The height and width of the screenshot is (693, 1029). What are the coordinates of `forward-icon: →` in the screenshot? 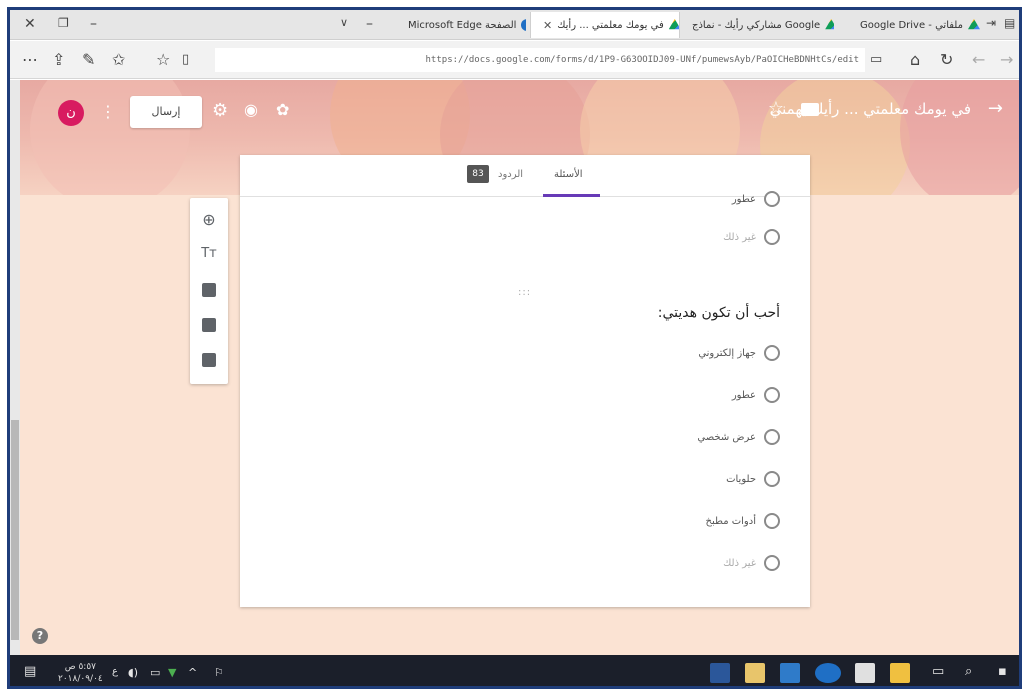 It's located at (1006, 59).